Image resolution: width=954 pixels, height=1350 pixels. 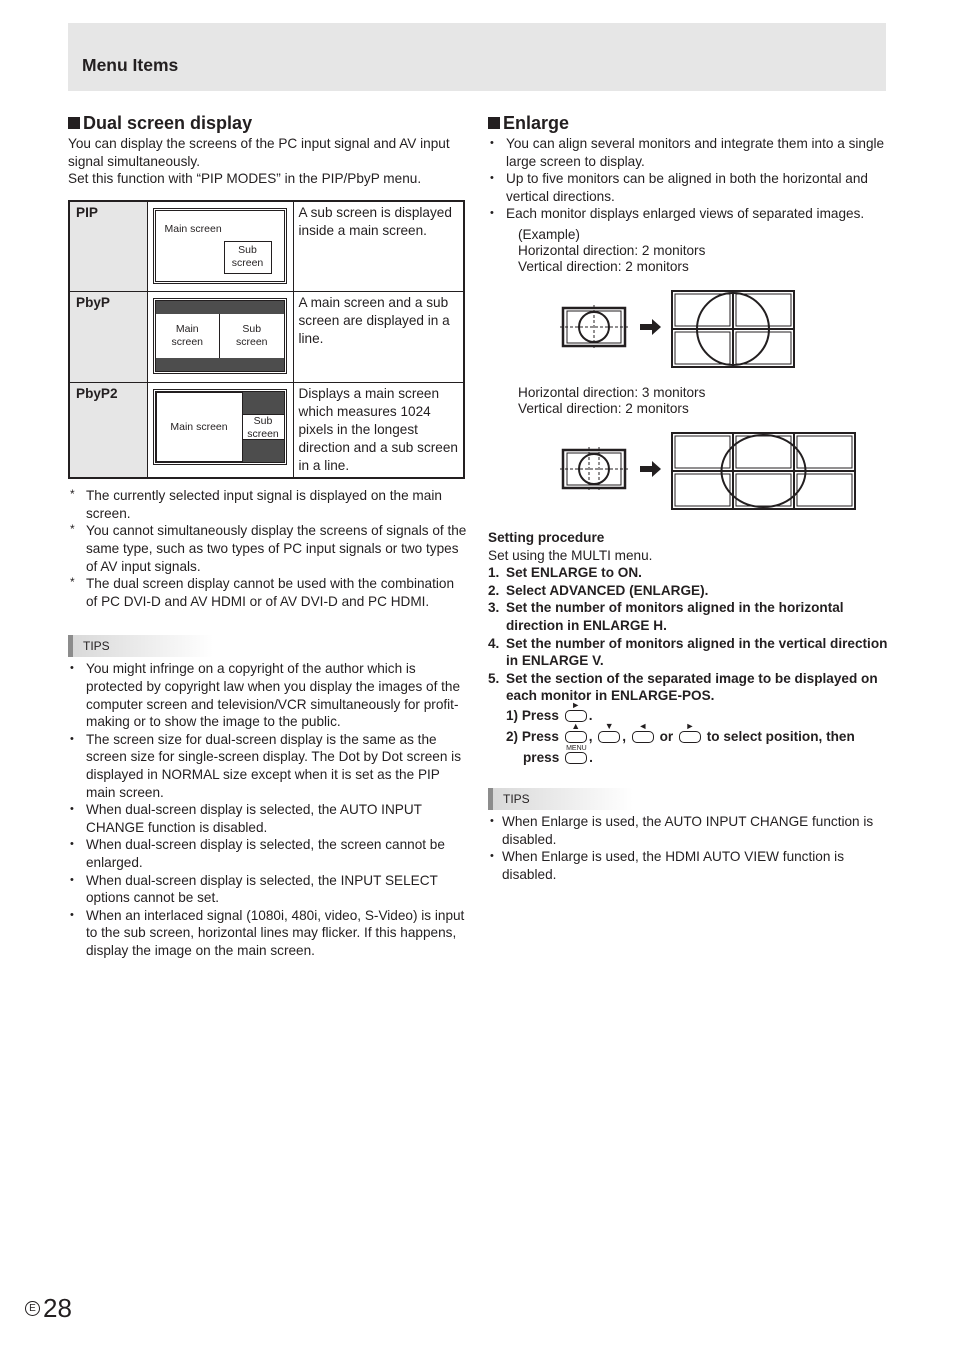 I want to click on sub-label-text: Sub screen, so click(x=251, y=336).